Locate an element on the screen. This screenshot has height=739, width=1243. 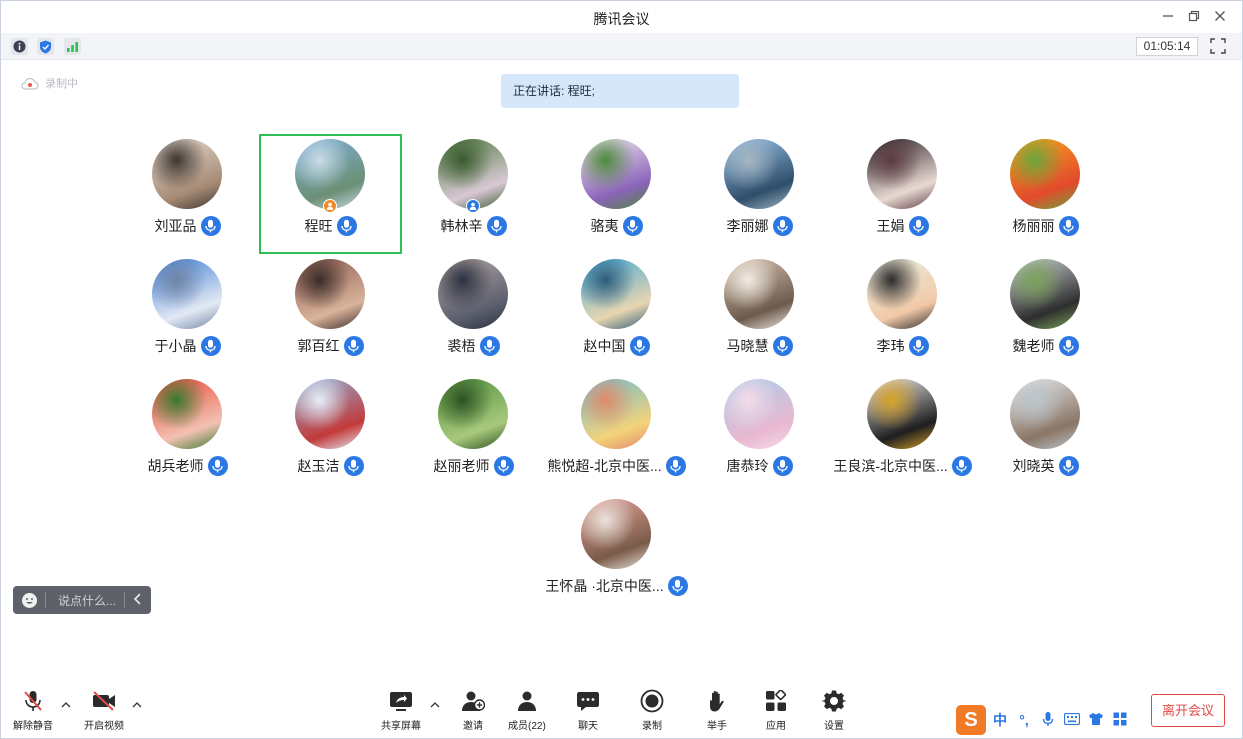
participant-tile: 王娟 is located at coordinates (902, 194).